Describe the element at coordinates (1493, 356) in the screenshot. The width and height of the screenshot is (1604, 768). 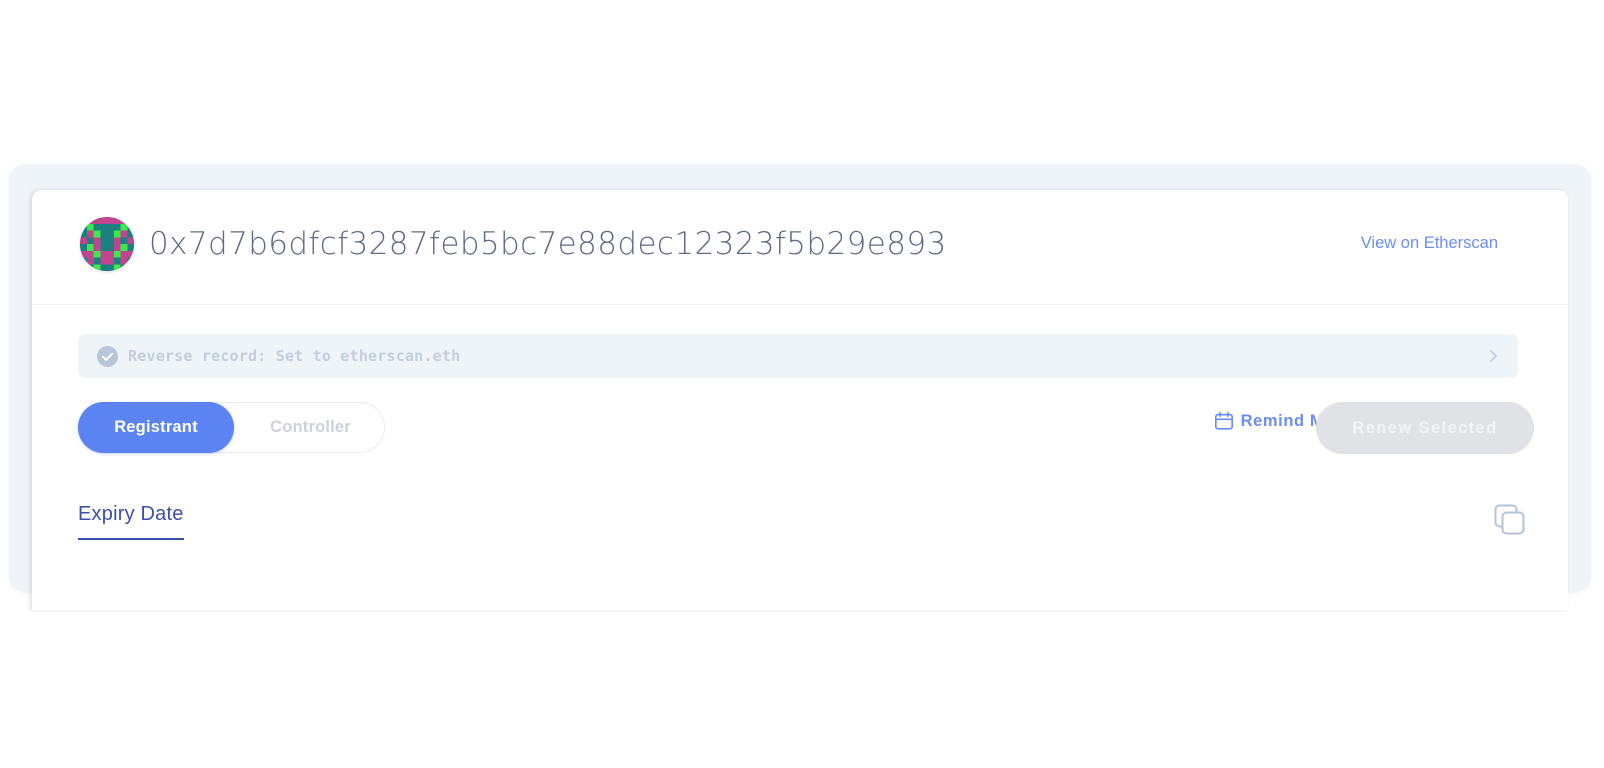
I see `chevron-right-icon` at that location.